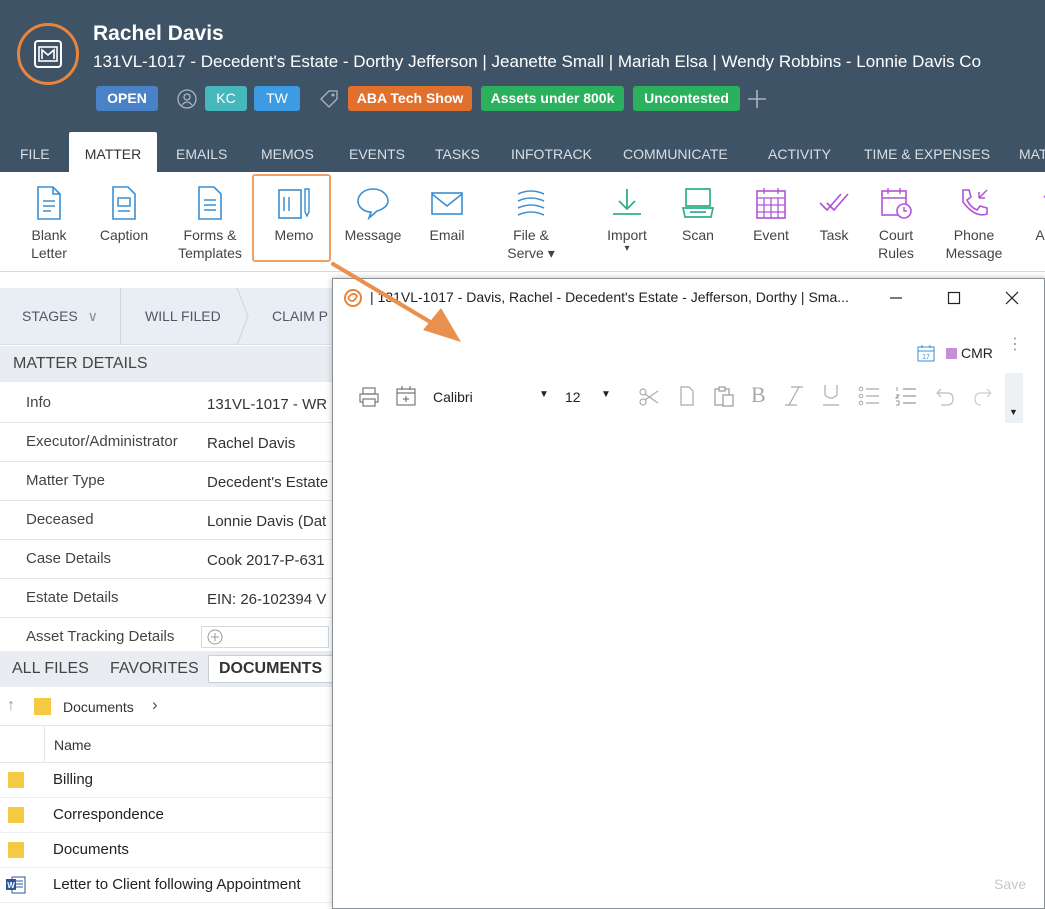 This screenshot has width=1045, height=909. Describe the element at coordinates (457, 152) in the screenshot. I see `tab-tasks: TASKS` at that location.